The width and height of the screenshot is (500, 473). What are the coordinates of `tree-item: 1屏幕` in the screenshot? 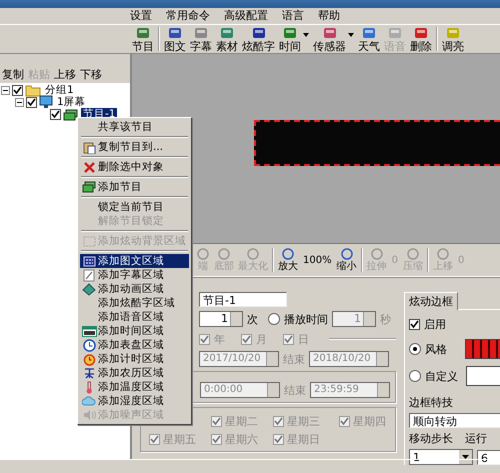 It's located at (71, 102).